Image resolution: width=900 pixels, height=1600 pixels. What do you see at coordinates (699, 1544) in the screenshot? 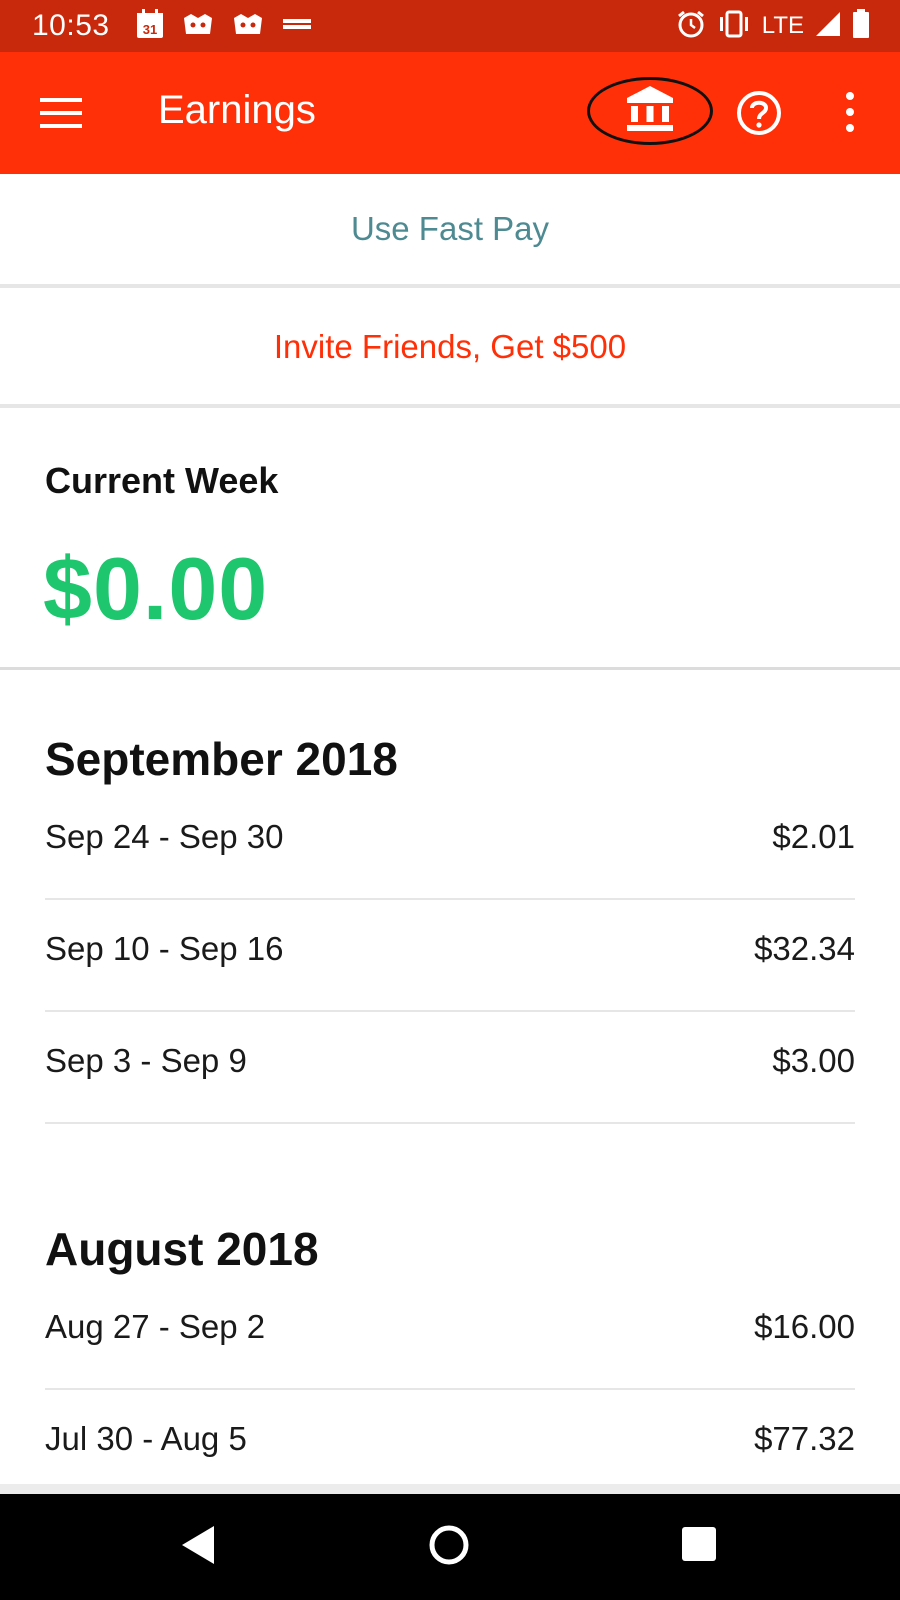
I see `recents-icon` at bounding box center [699, 1544].